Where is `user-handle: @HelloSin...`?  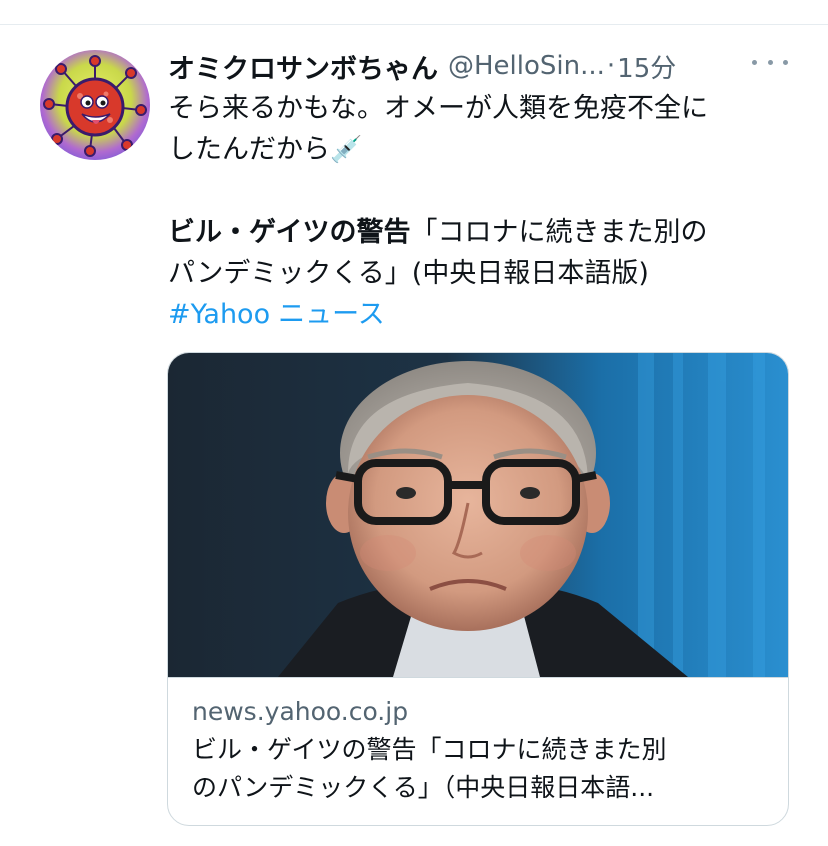
user-handle: @HelloSin... is located at coordinates (526, 66).